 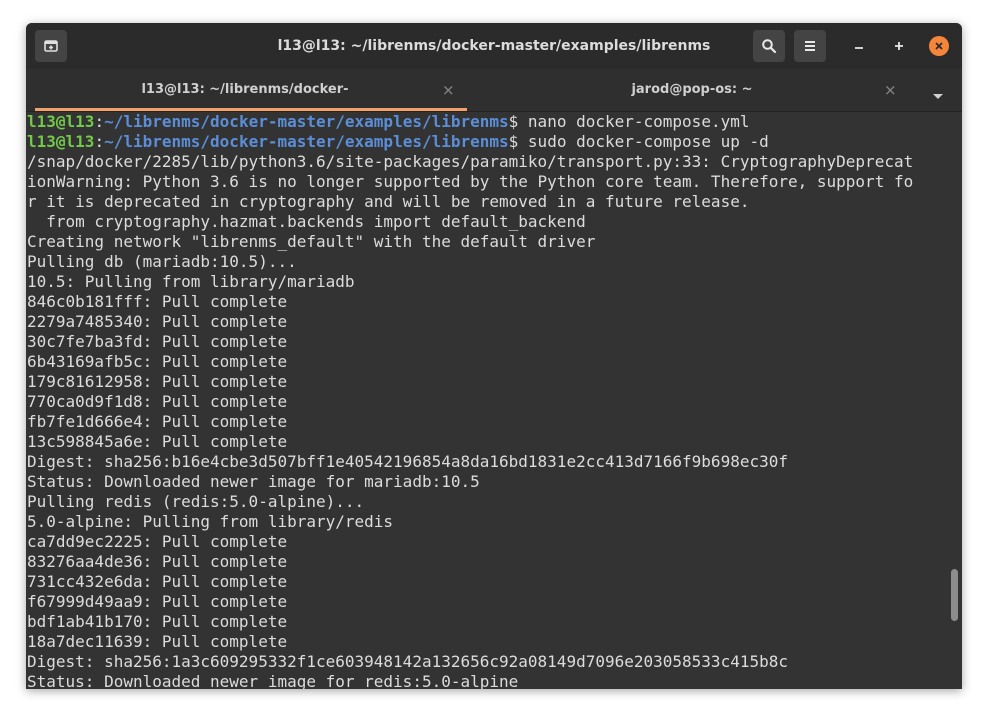 I want to click on output-line: 731cc432e6da: Pull complete, so click(x=157, y=581).